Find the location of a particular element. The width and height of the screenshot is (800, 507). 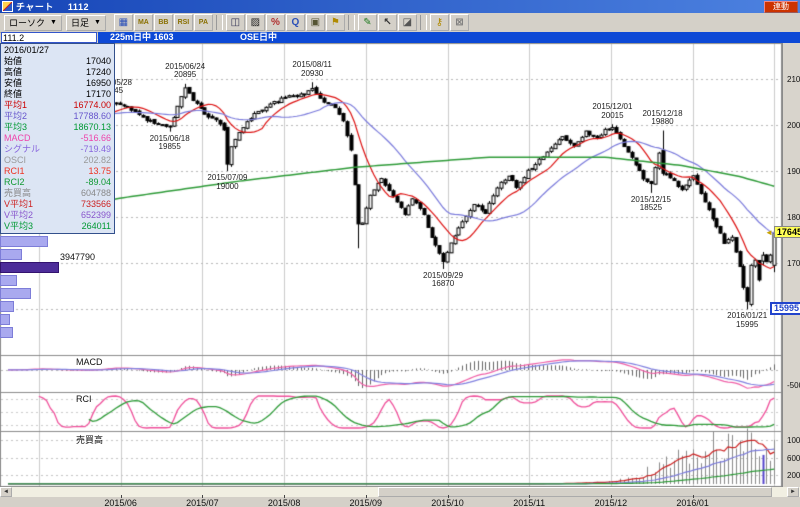

time-axis-label: 2016/01 is located at coordinates (692, 502).